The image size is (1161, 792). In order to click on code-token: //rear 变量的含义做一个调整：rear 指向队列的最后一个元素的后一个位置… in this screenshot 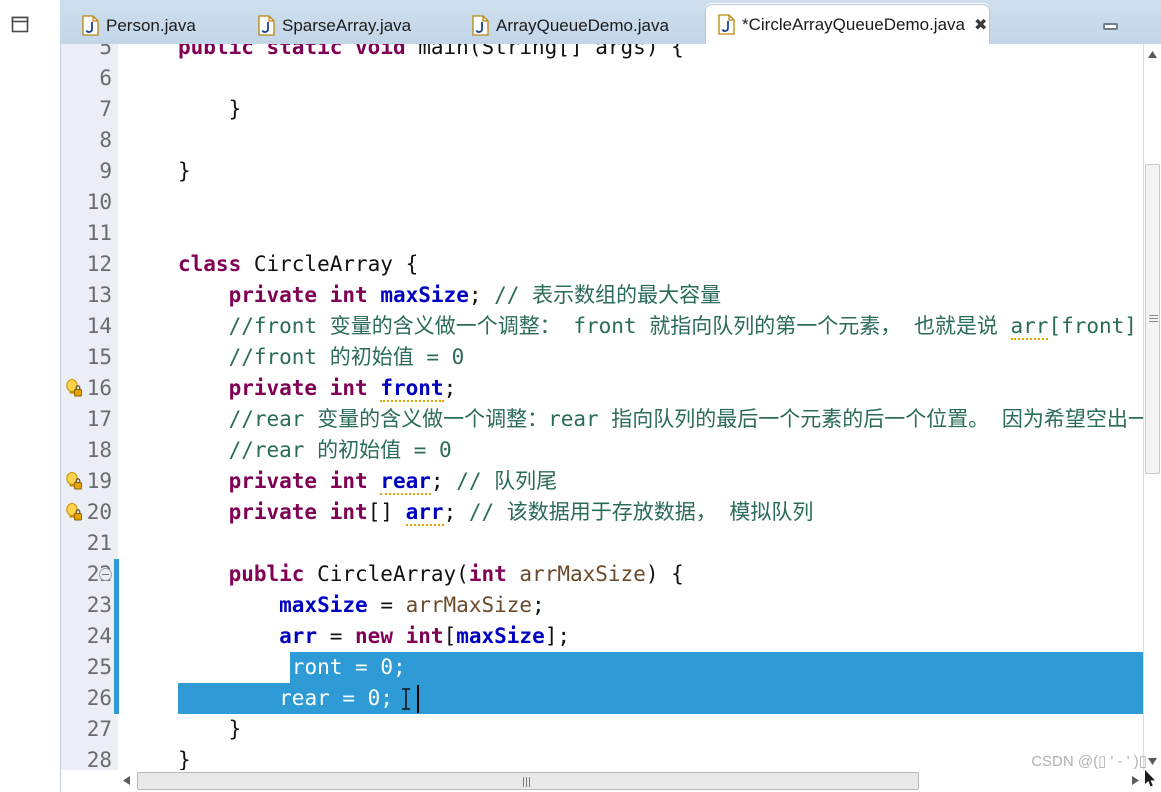, I will do `click(688, 419)`.